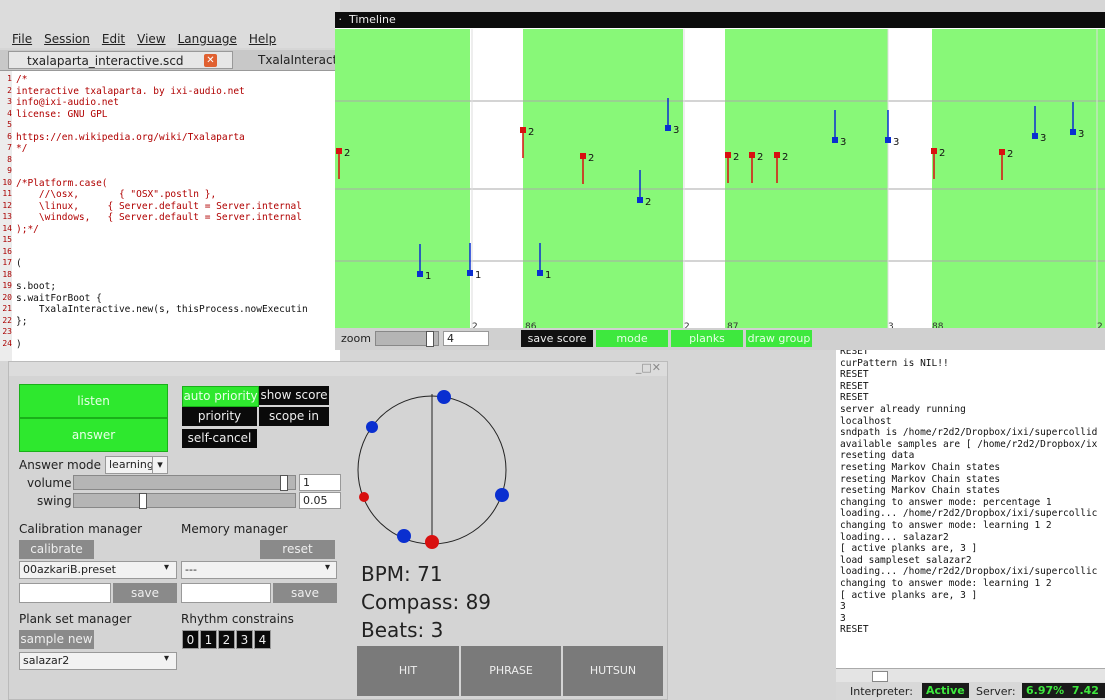 The height and width of the screenshot is (700, 1105). Describe the element at coordinates (244, 639) in the screenshot. I see `rhythm-3-toggle: 3` at that location.